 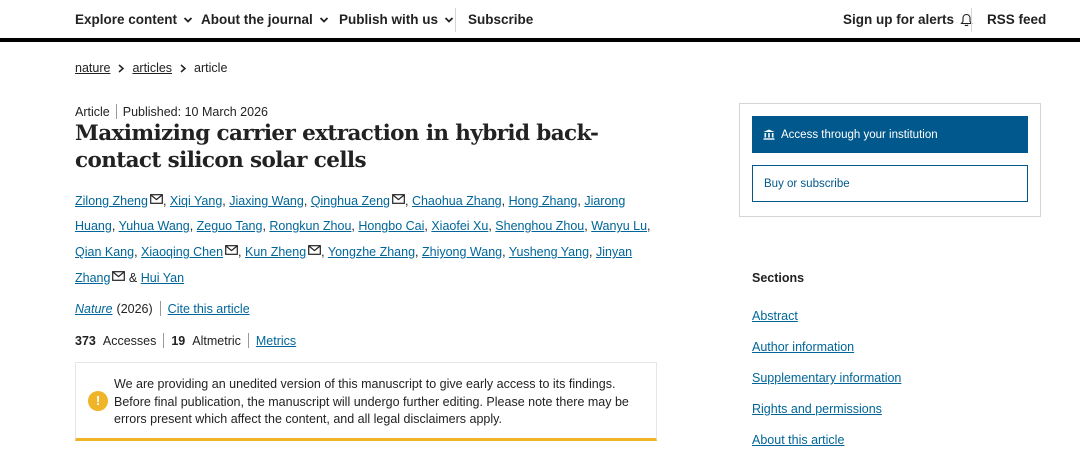 What do you see at coordinates (543, 201) in the screenshot?
I see `author-link: Hong Zhang` at bounding box center [543, 201].